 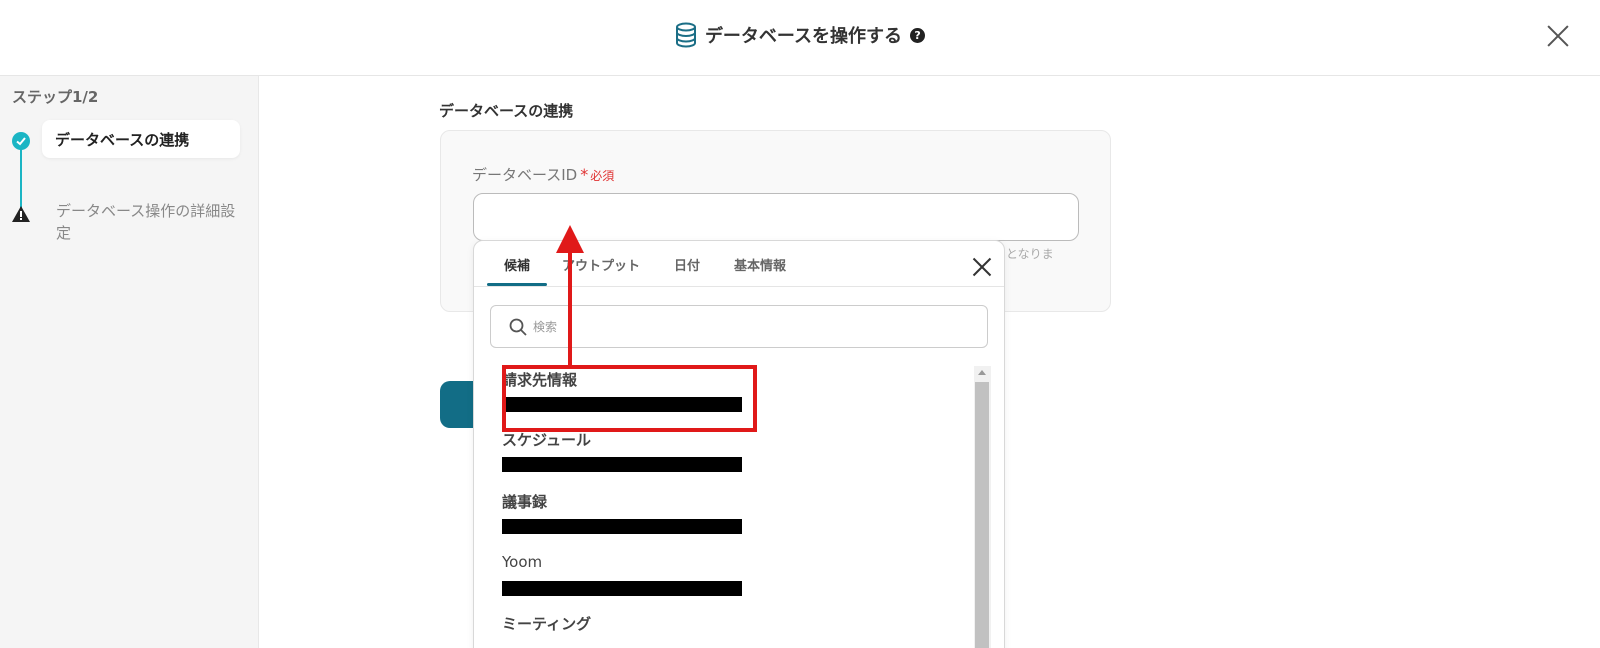 I want to click on modal-header: データベースを操作する ?, so click(x=800, y=38).